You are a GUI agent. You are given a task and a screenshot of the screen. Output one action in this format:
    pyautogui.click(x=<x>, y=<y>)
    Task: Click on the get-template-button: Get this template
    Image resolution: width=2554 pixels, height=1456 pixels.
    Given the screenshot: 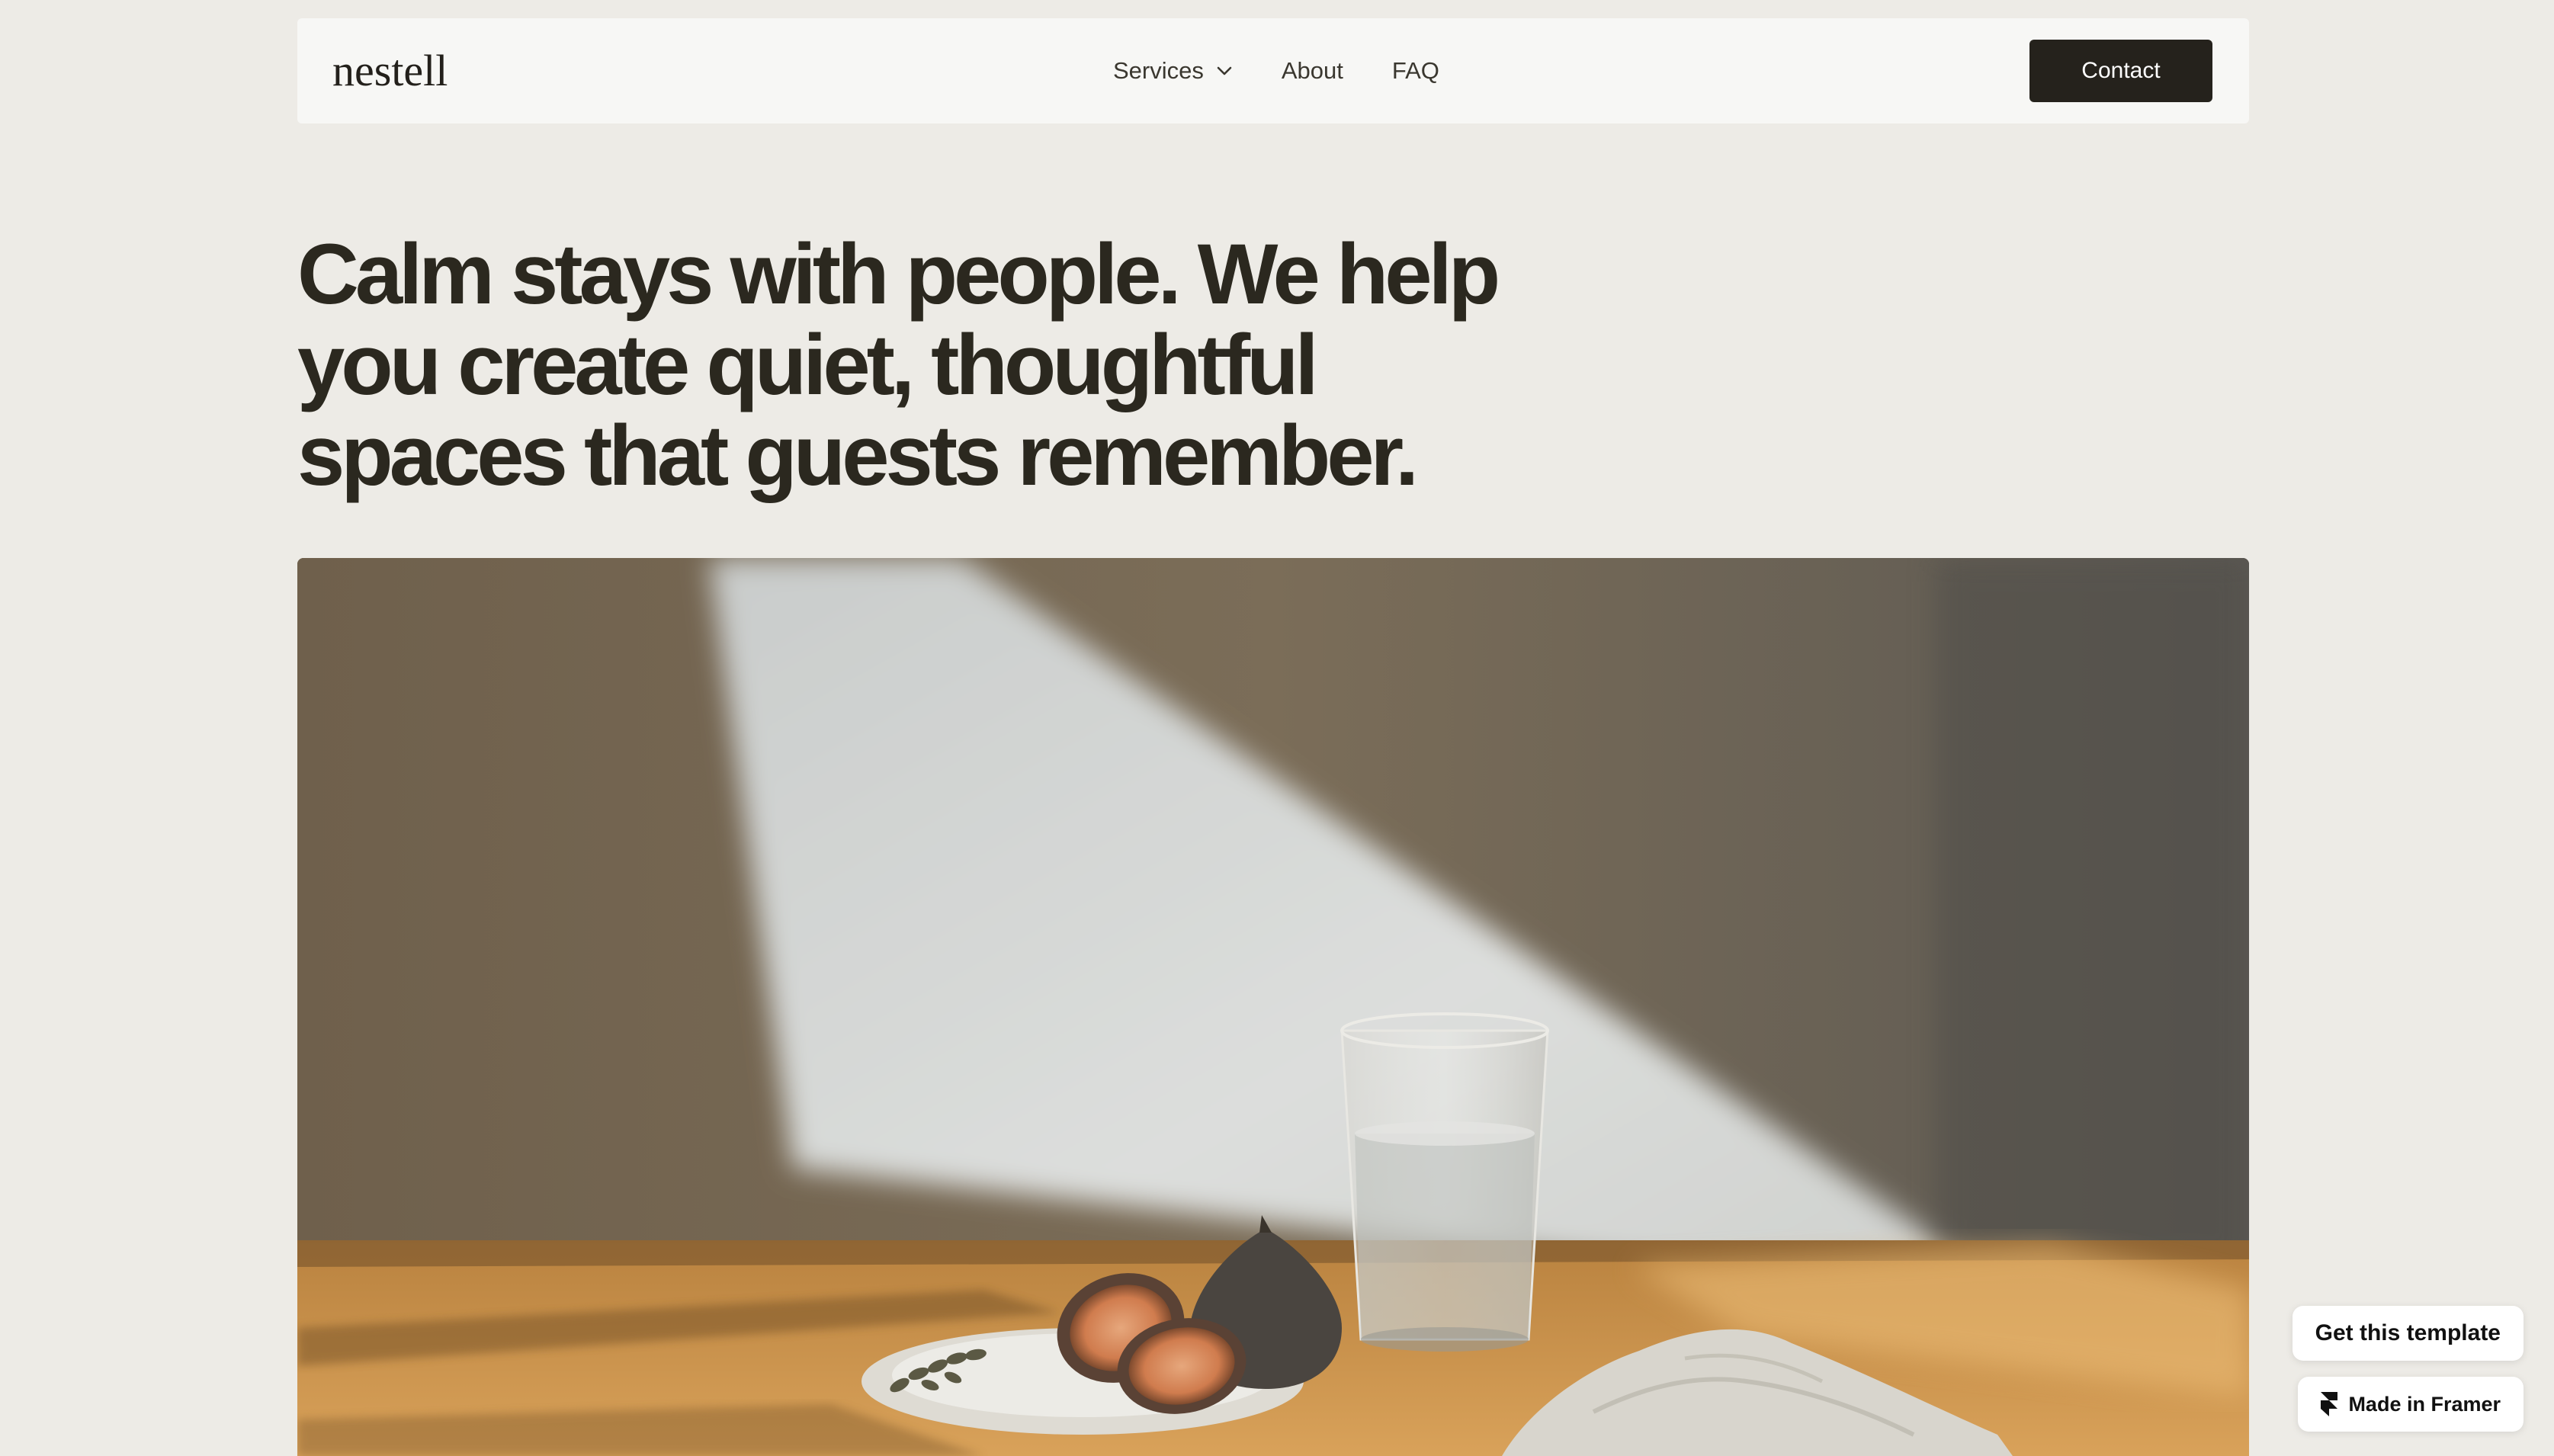 What is the action you would take?
    pyautogui.click(x=2408, y=1333)
    